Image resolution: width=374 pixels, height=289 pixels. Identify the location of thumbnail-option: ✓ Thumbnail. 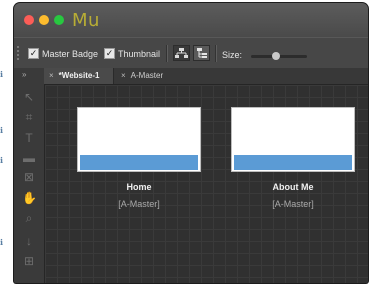
(132, 53).